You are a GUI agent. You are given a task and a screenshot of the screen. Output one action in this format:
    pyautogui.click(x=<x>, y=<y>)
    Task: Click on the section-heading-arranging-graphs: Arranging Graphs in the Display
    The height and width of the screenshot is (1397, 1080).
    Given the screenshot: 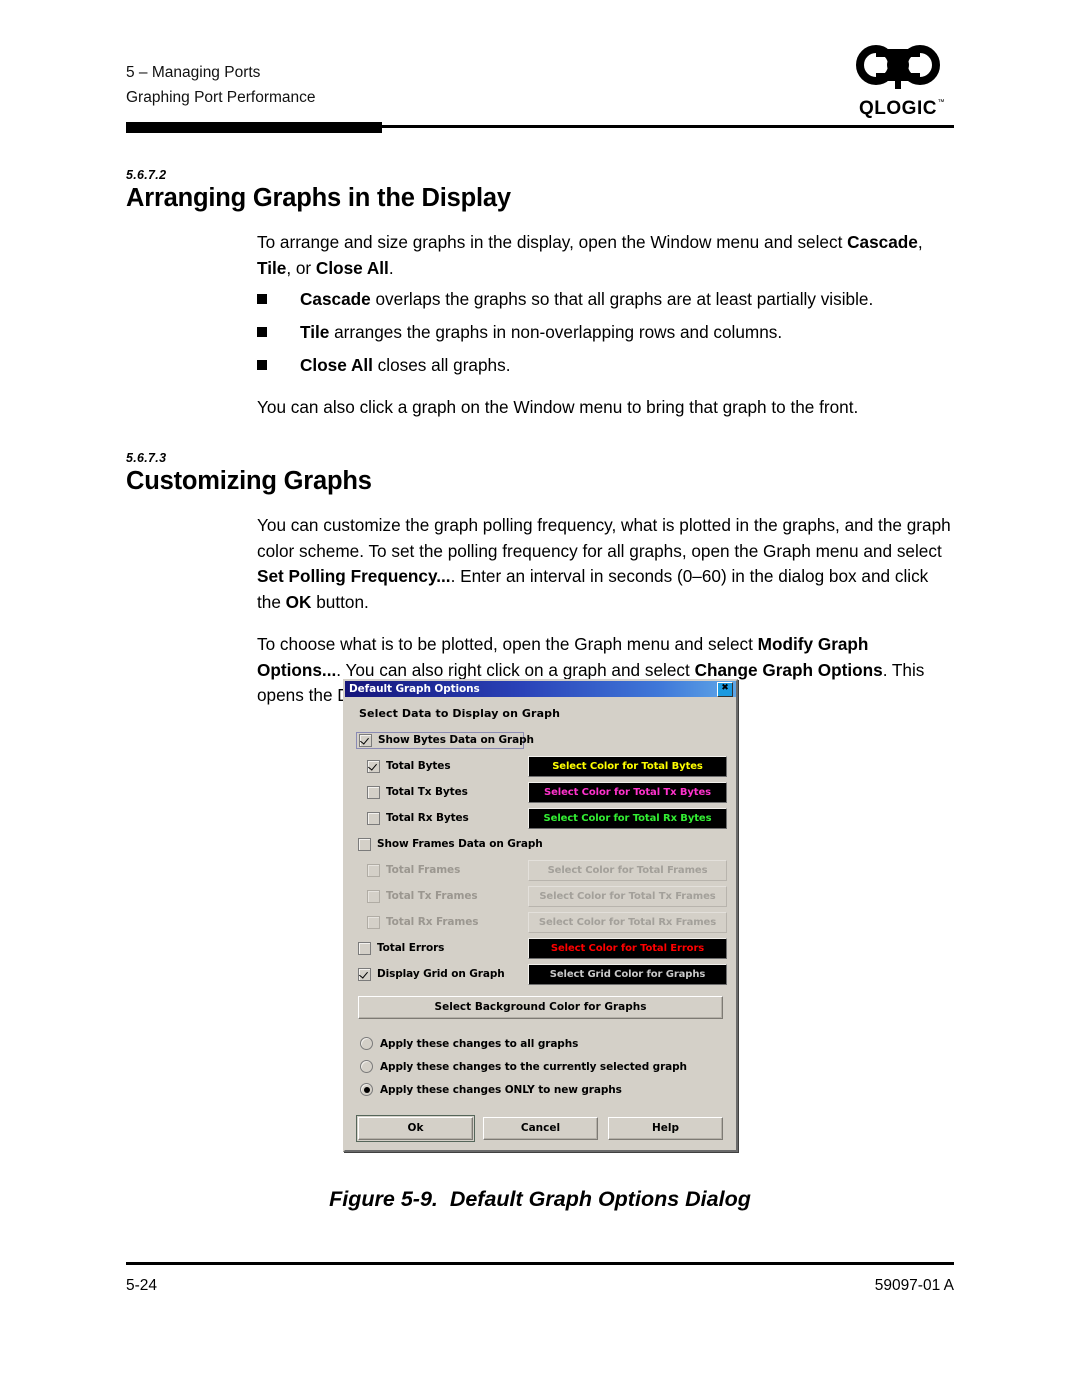 What is the action you would take?
    pyautogui.click(x=318, y=198)
    